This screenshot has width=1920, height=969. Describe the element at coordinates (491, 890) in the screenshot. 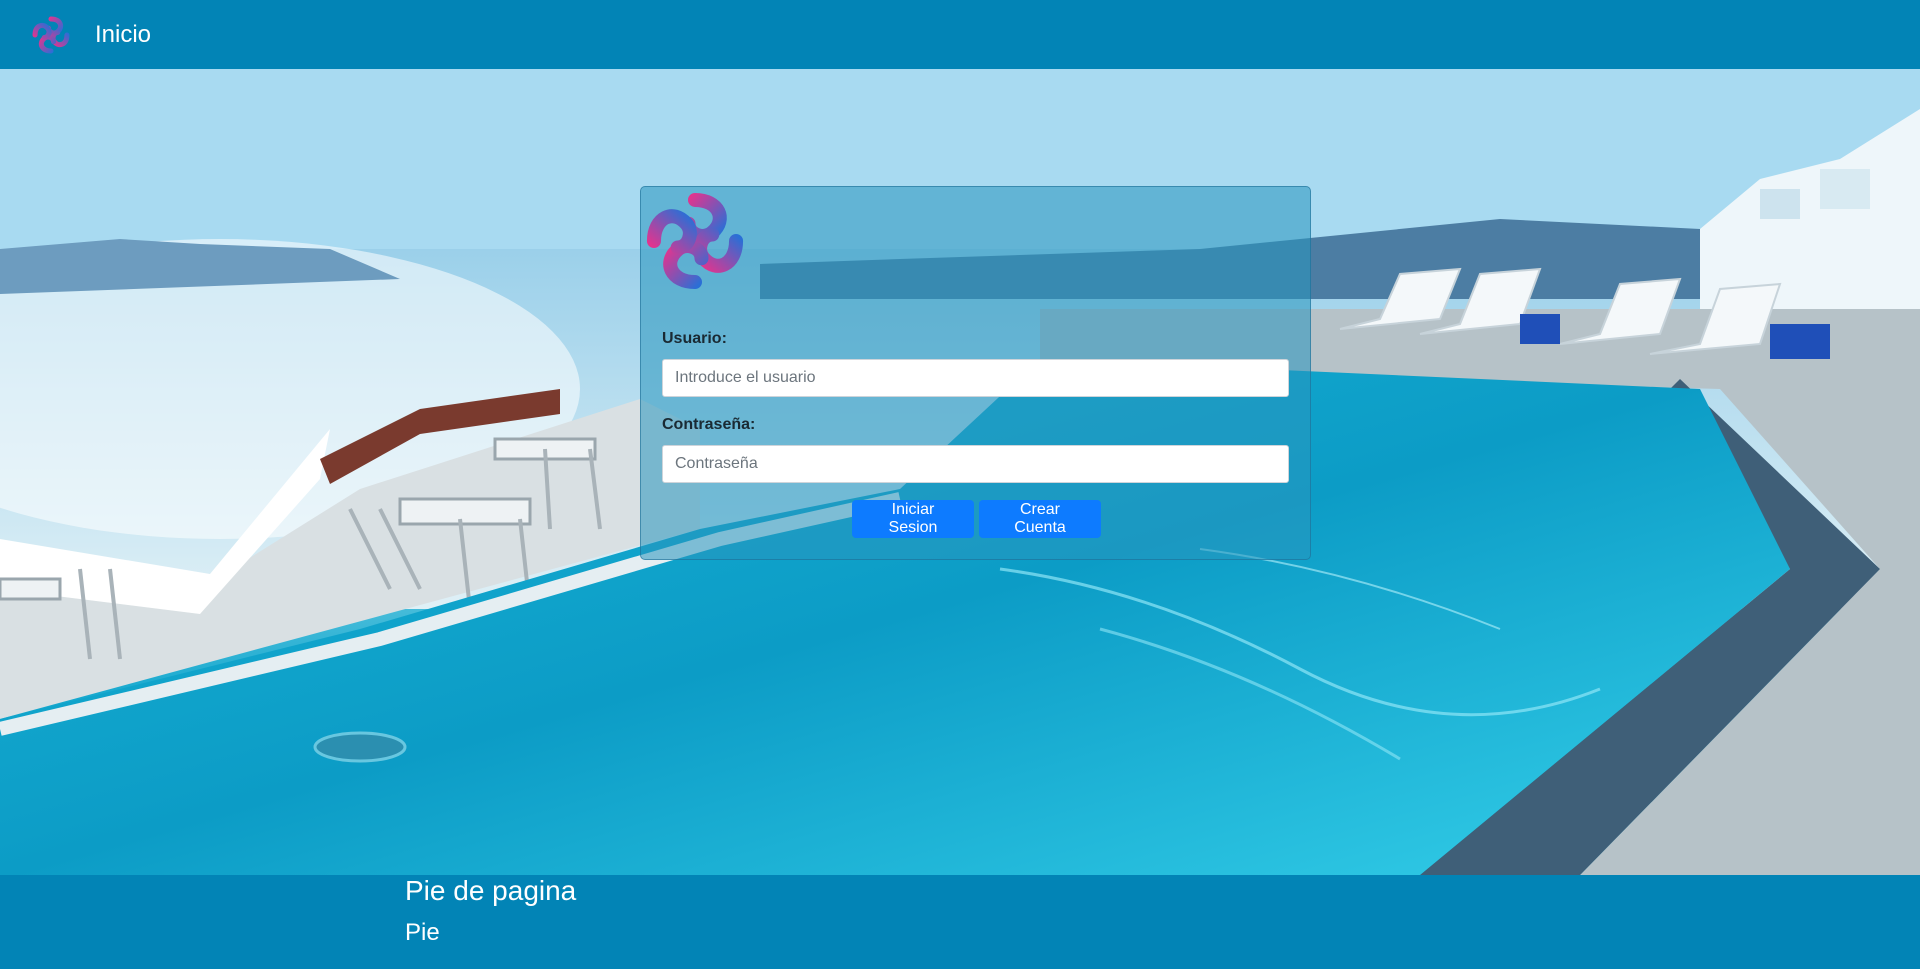

I see `footer-title: Pie de pagina` at that location.